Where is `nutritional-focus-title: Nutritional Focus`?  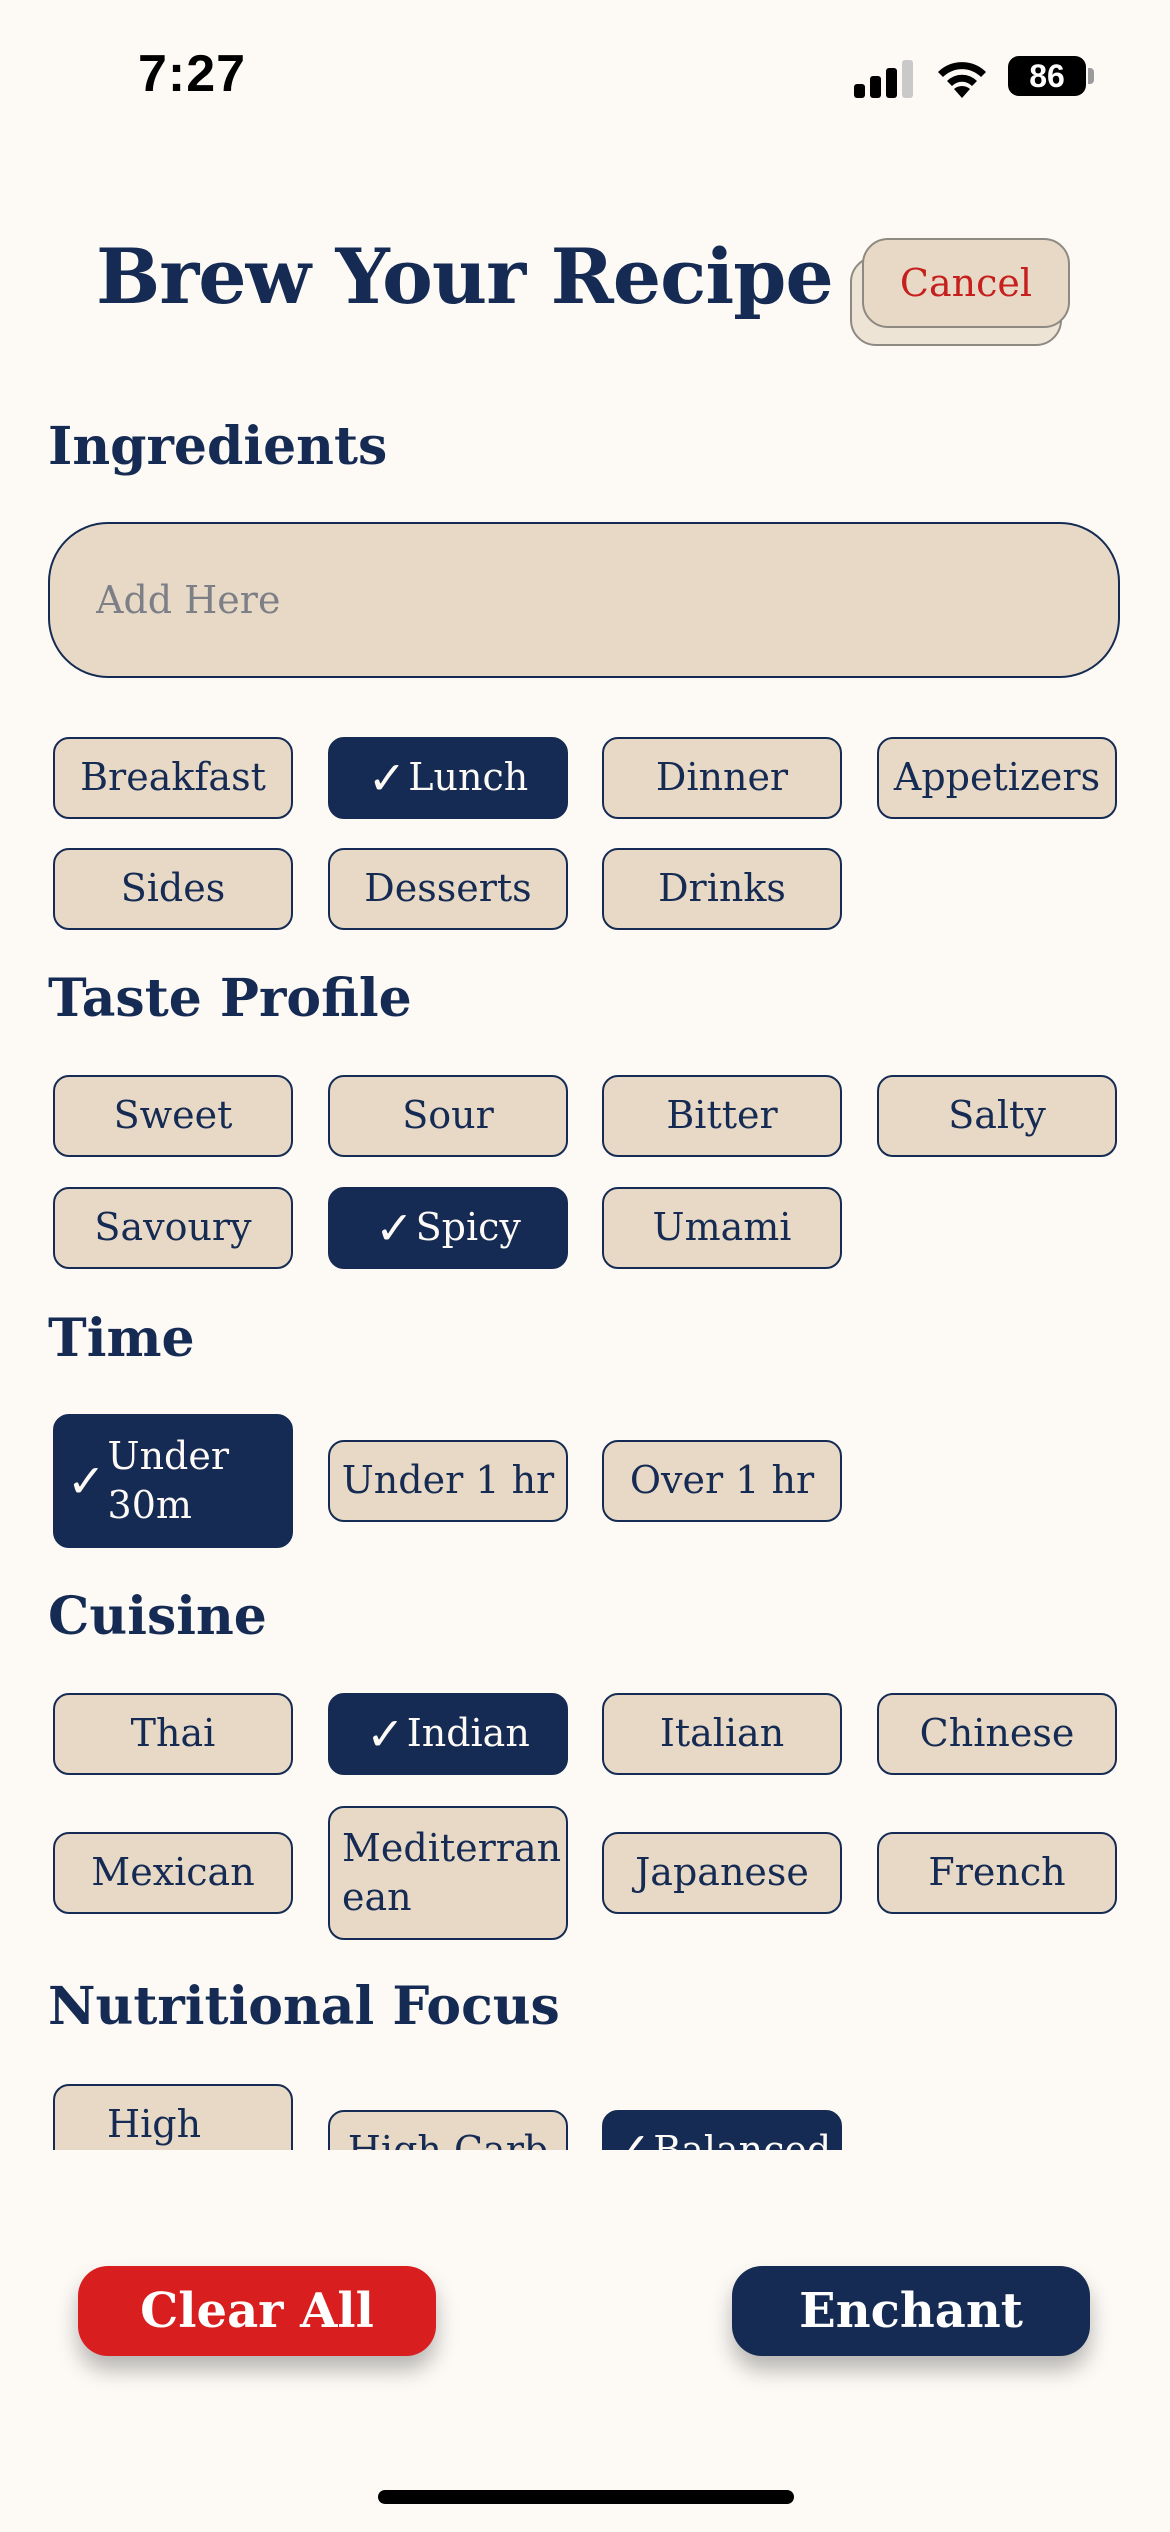
nutritional-focus-title: Nutritional Focus is located at coordinates (304, 2006).